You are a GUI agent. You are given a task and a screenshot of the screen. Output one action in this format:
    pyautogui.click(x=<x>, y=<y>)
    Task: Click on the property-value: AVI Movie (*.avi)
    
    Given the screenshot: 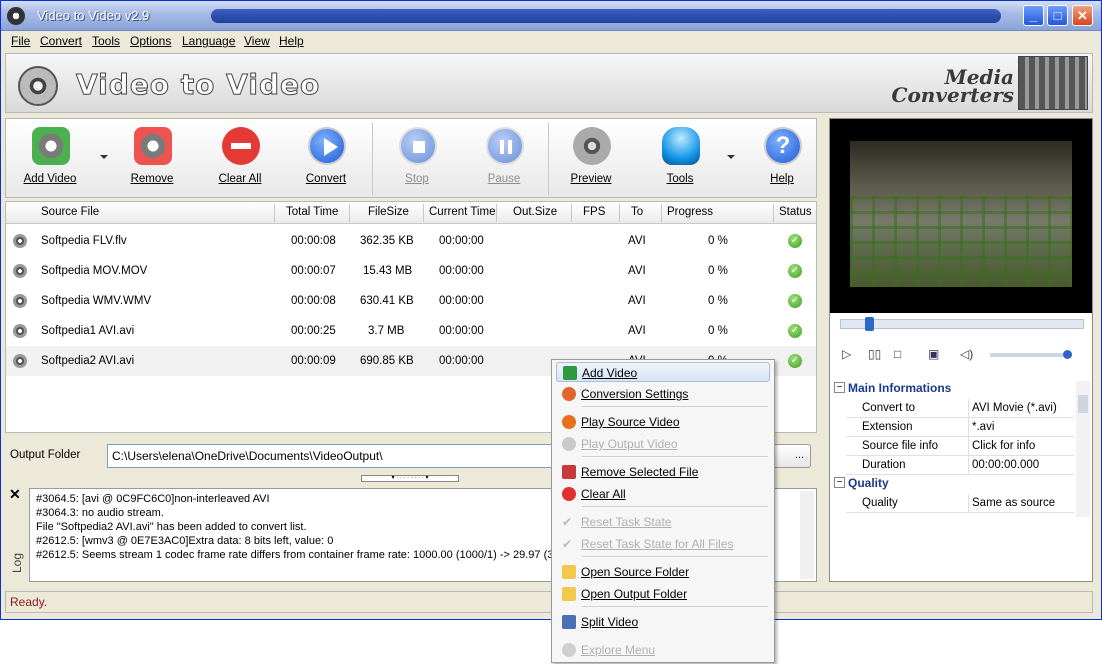 What is the action you would take?
    pyautogui.click(x=1014, y=408)
    